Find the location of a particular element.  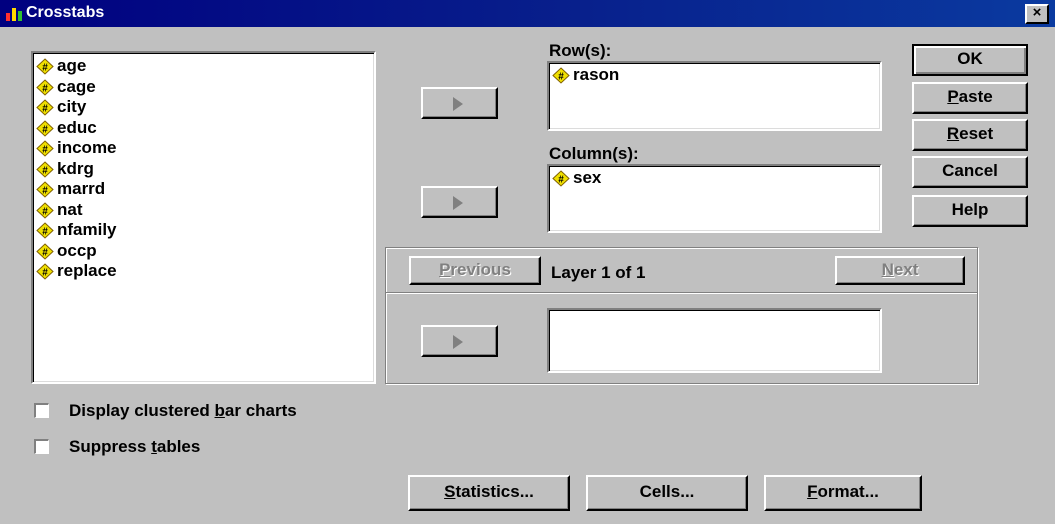

variable-item: # city is located at coordinates (203, 107).